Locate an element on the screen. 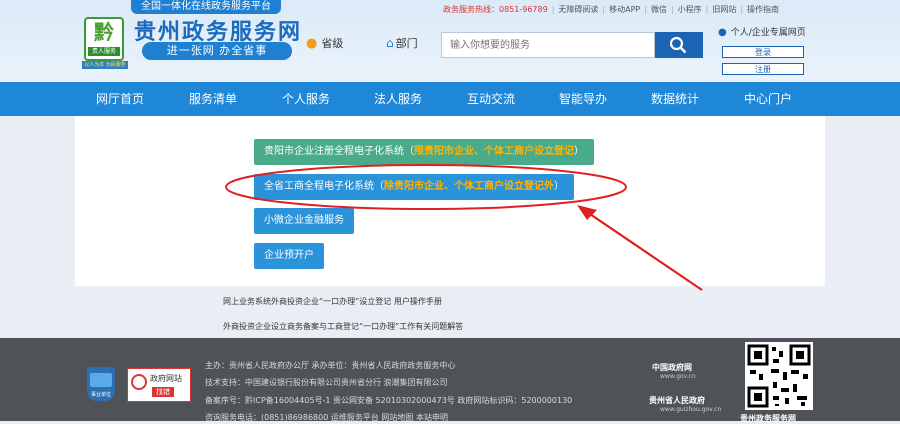 The image size is (900, 424). search-input is located at coordinates (548, 45).